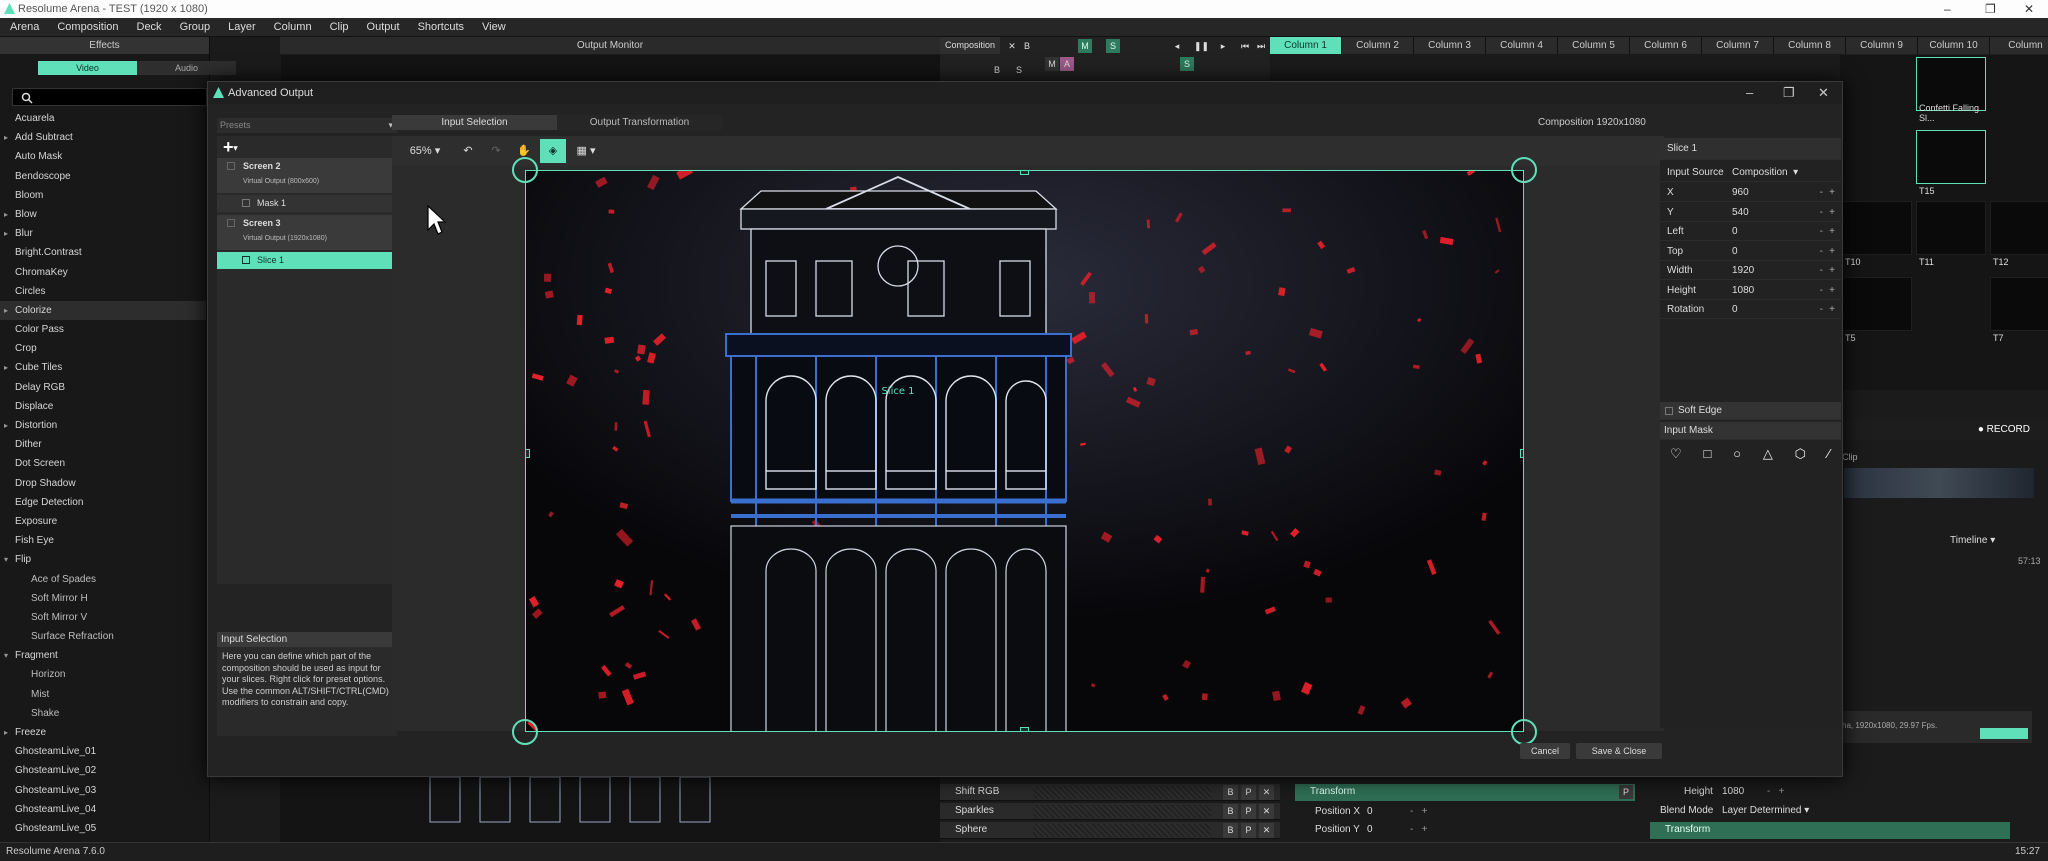 The height and width of the screenshot is (861, 2048). Describe the element at coordinates (103, 156) in the screenshot. I see `effect-list-item: Auto Mask` at that location.